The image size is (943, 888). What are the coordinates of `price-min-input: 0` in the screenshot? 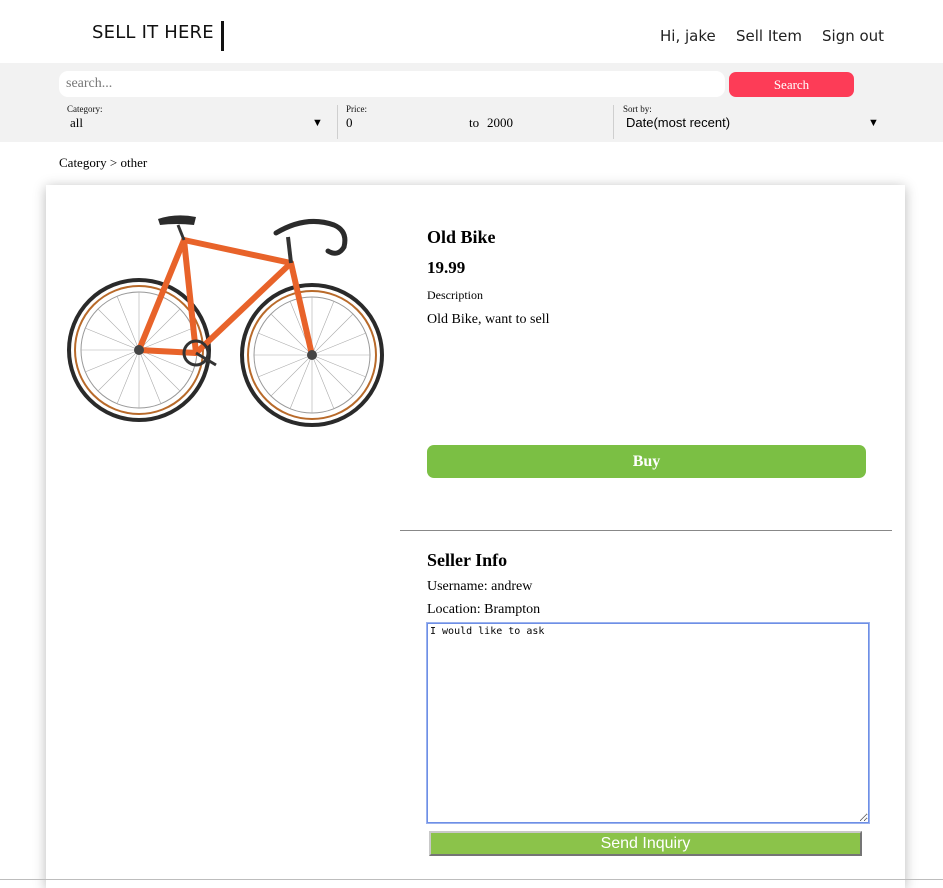 It's located at (349, 123).